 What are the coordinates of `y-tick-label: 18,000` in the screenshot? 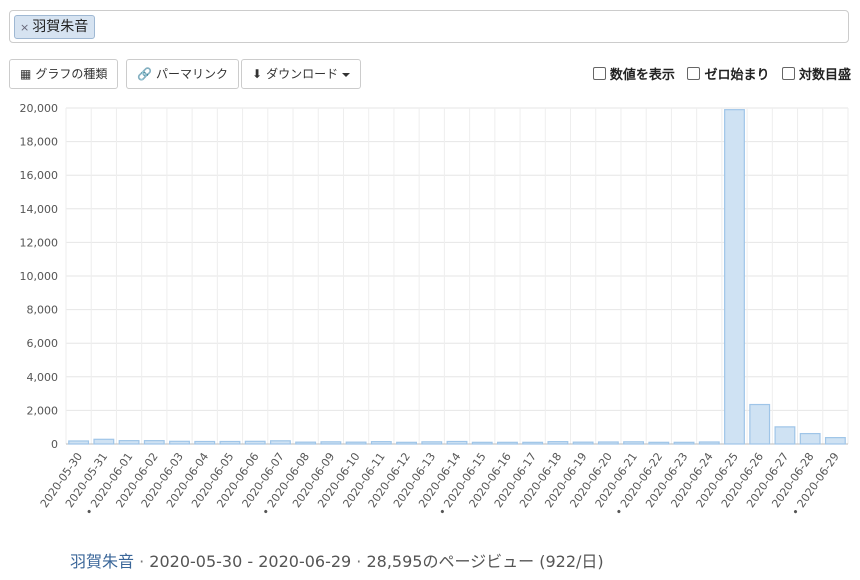 It's located at (39, 142).